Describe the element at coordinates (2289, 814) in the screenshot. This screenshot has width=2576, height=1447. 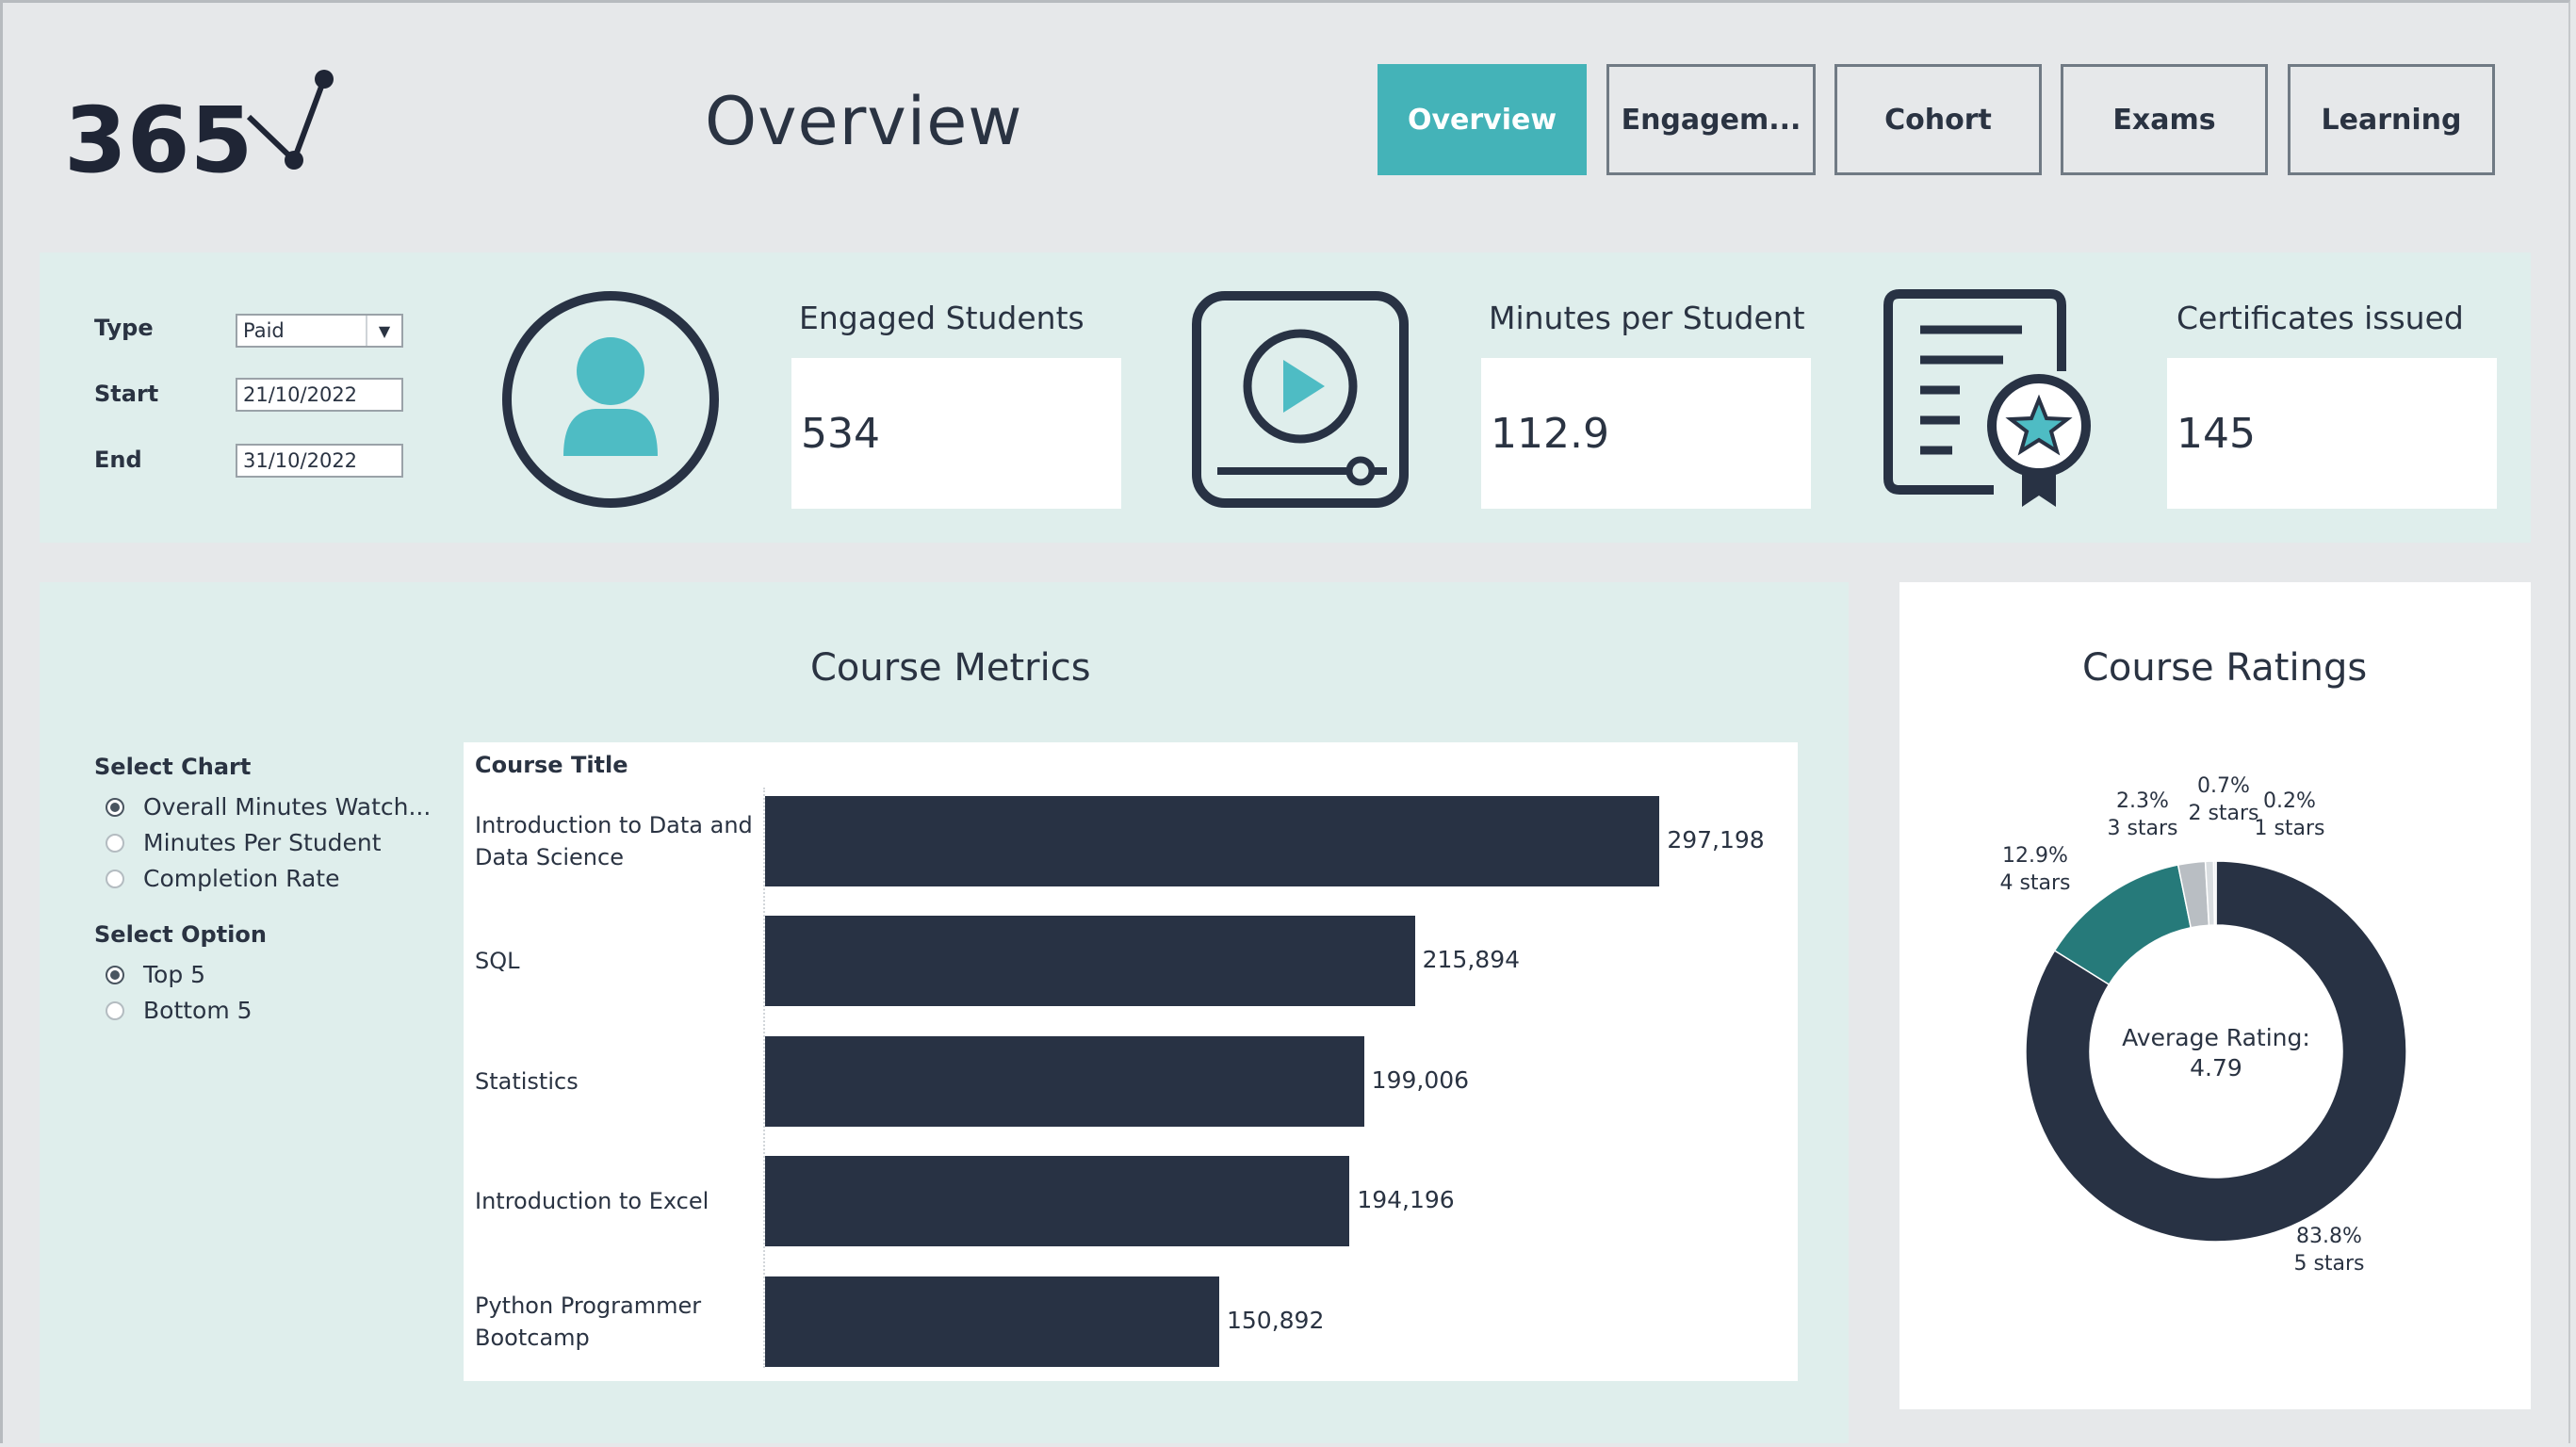
I see `donut-slice-label: 0.2% 1 stars` at that location.